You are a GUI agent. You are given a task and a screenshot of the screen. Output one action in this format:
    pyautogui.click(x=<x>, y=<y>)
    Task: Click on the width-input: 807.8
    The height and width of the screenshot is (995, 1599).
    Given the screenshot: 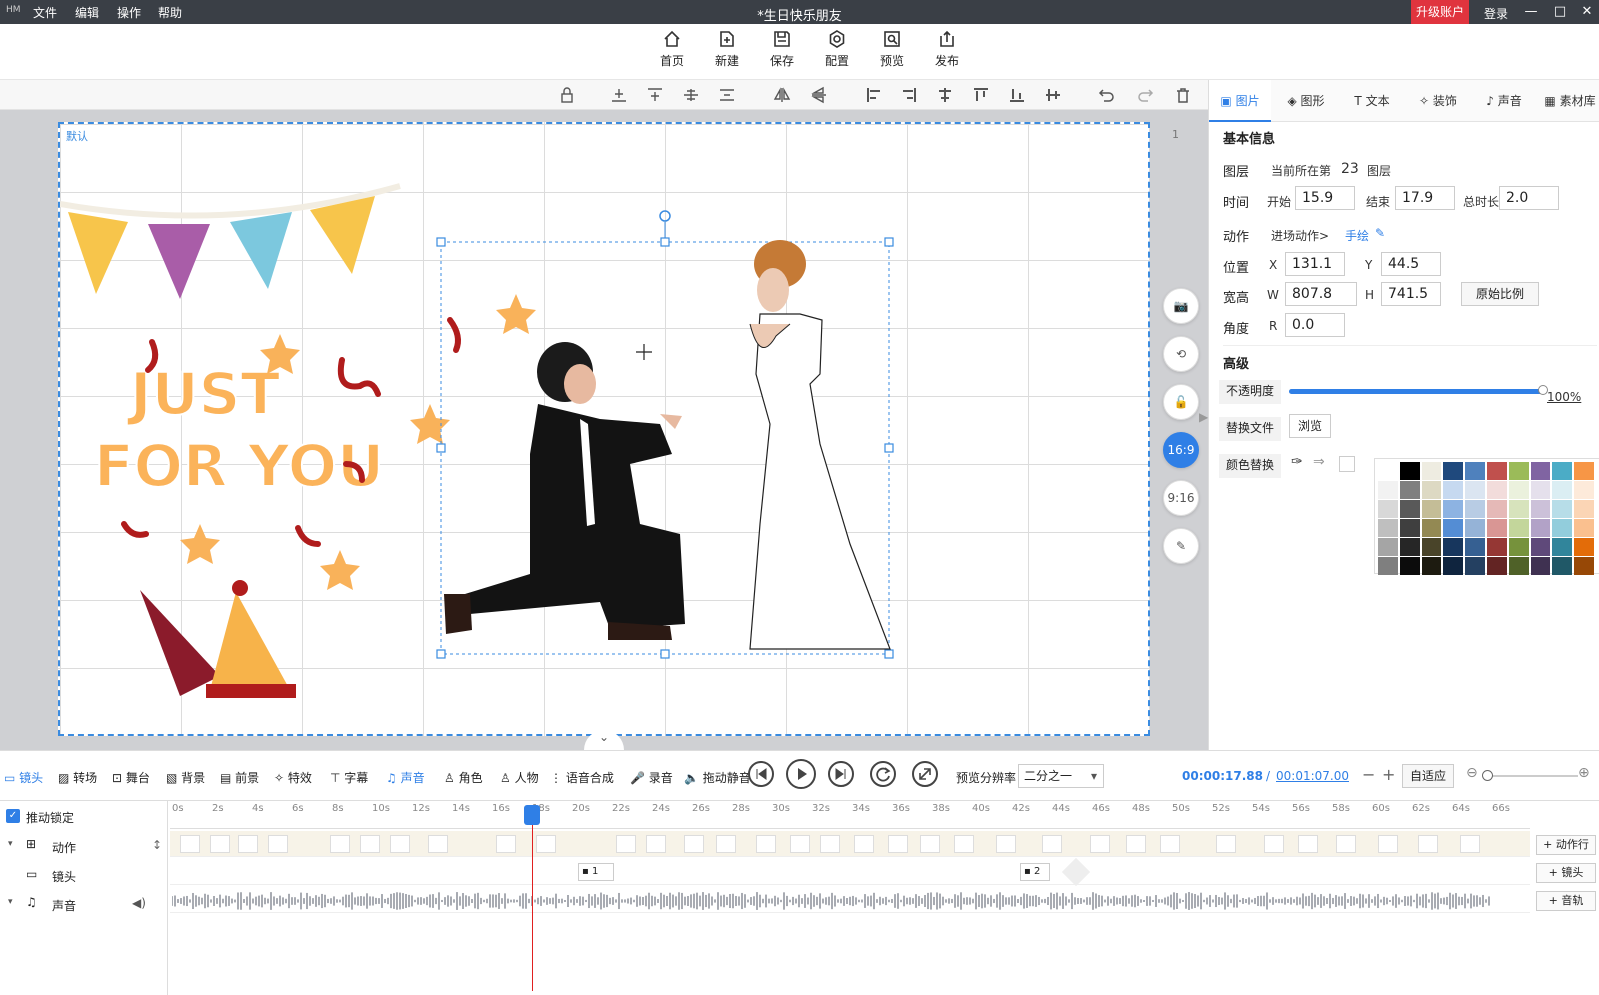 What is the action you would take?
    pyautogui.click(x=1321, y=294)
    